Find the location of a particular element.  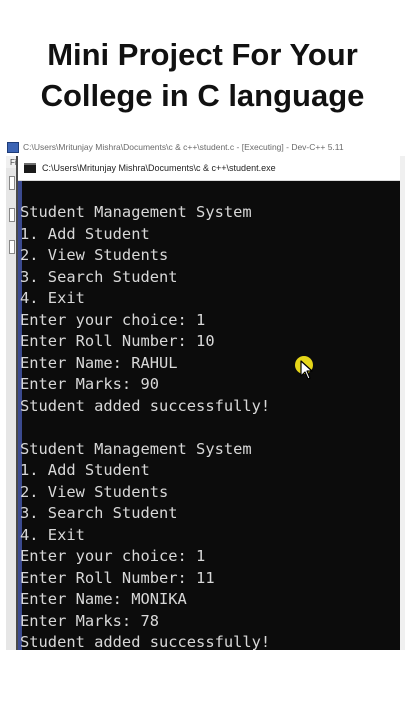

ide-file-menu: Fi is located at coordinates (13, 162).